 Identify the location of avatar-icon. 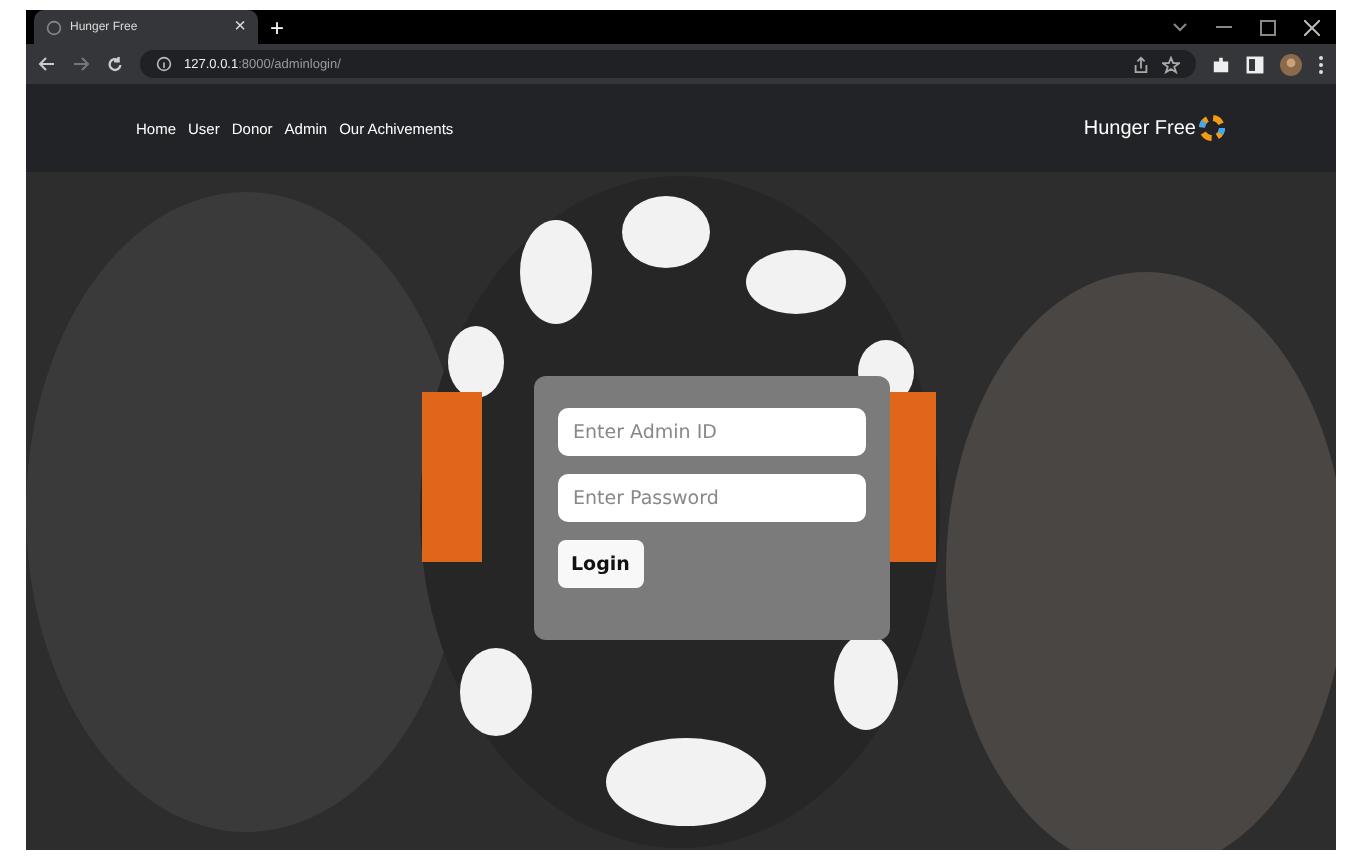
(1291, 64).